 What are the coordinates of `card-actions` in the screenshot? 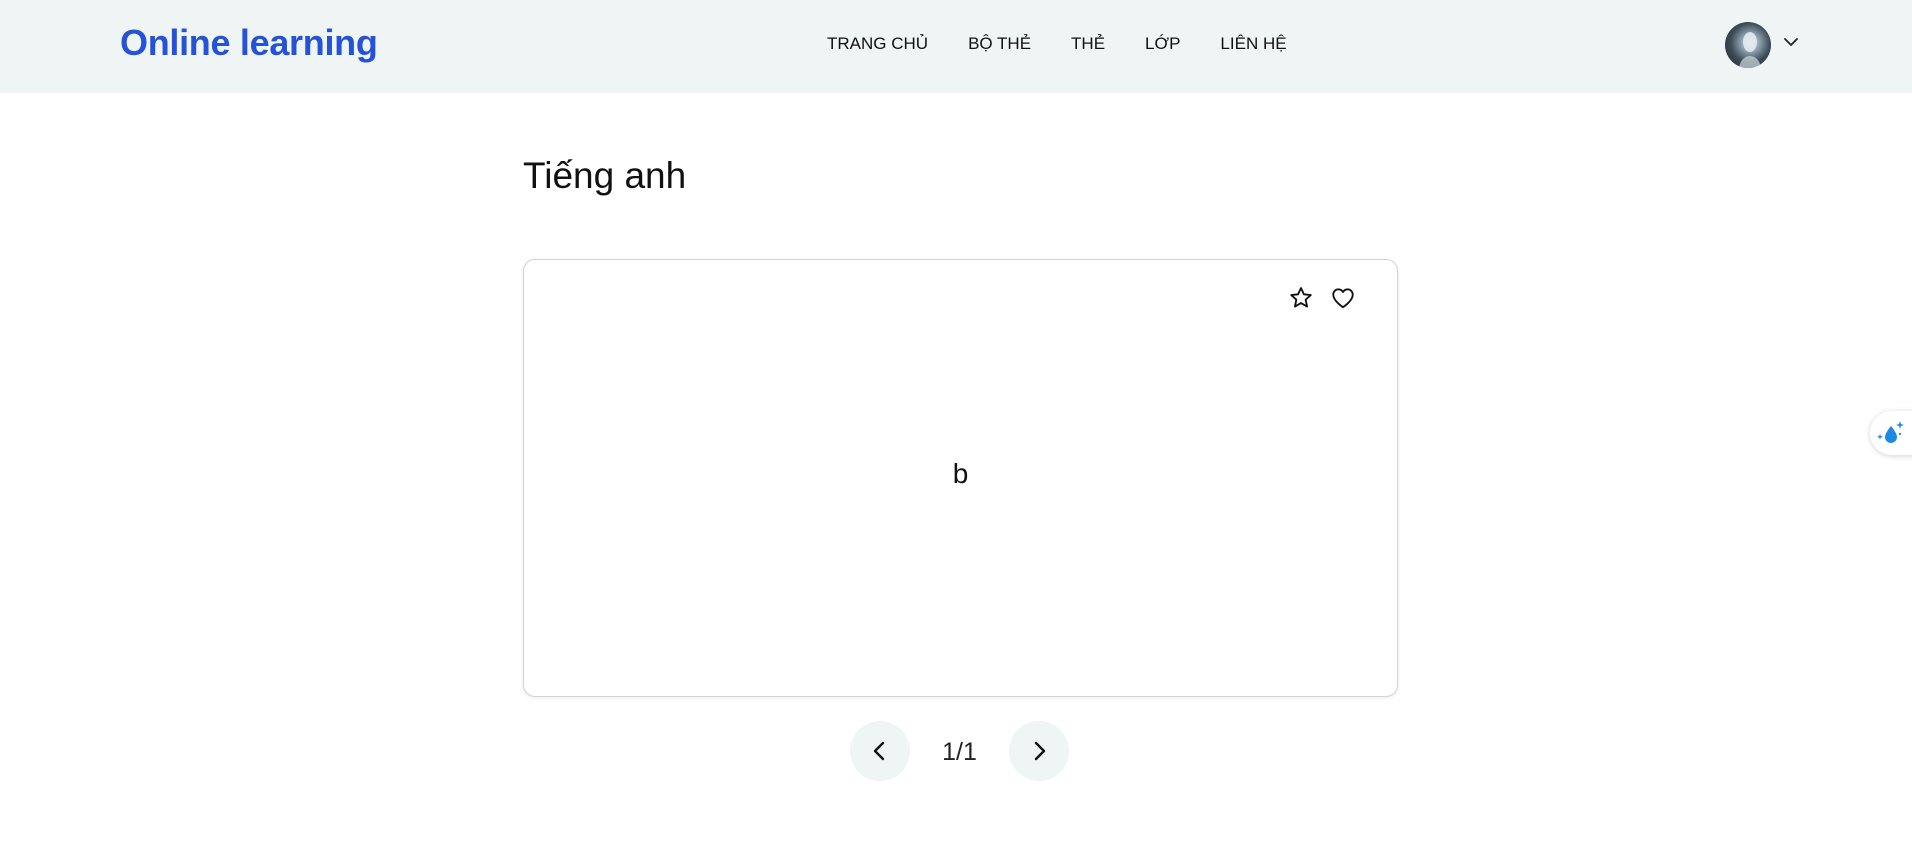 It's located at (1322, 298).